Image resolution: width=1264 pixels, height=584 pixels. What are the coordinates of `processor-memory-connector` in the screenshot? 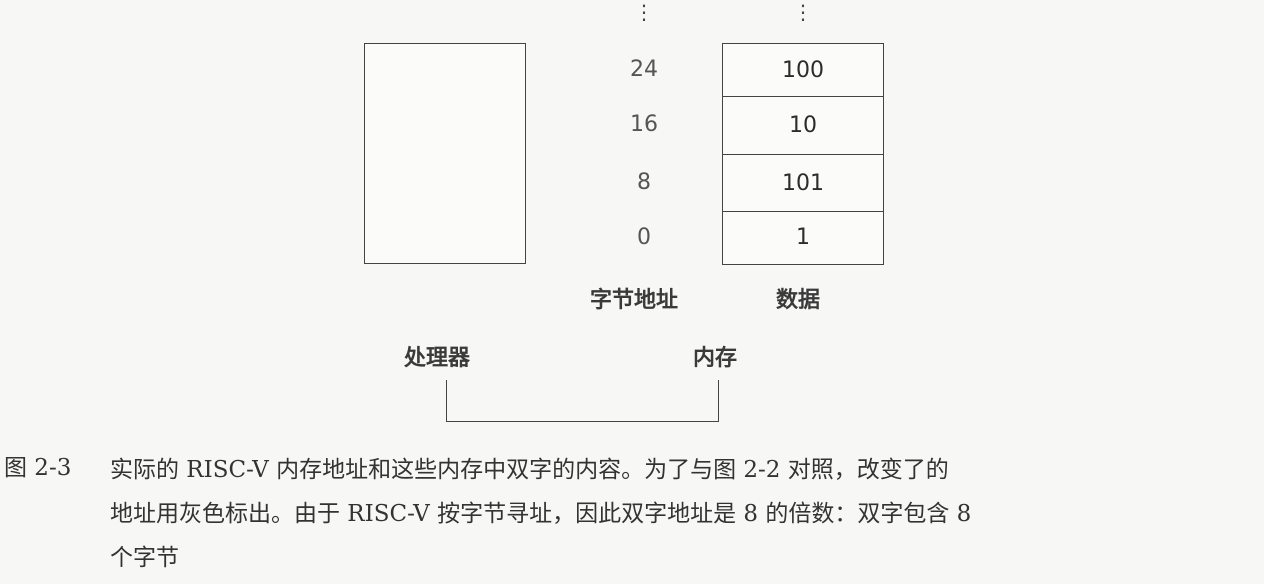 It's located at (582, 401).